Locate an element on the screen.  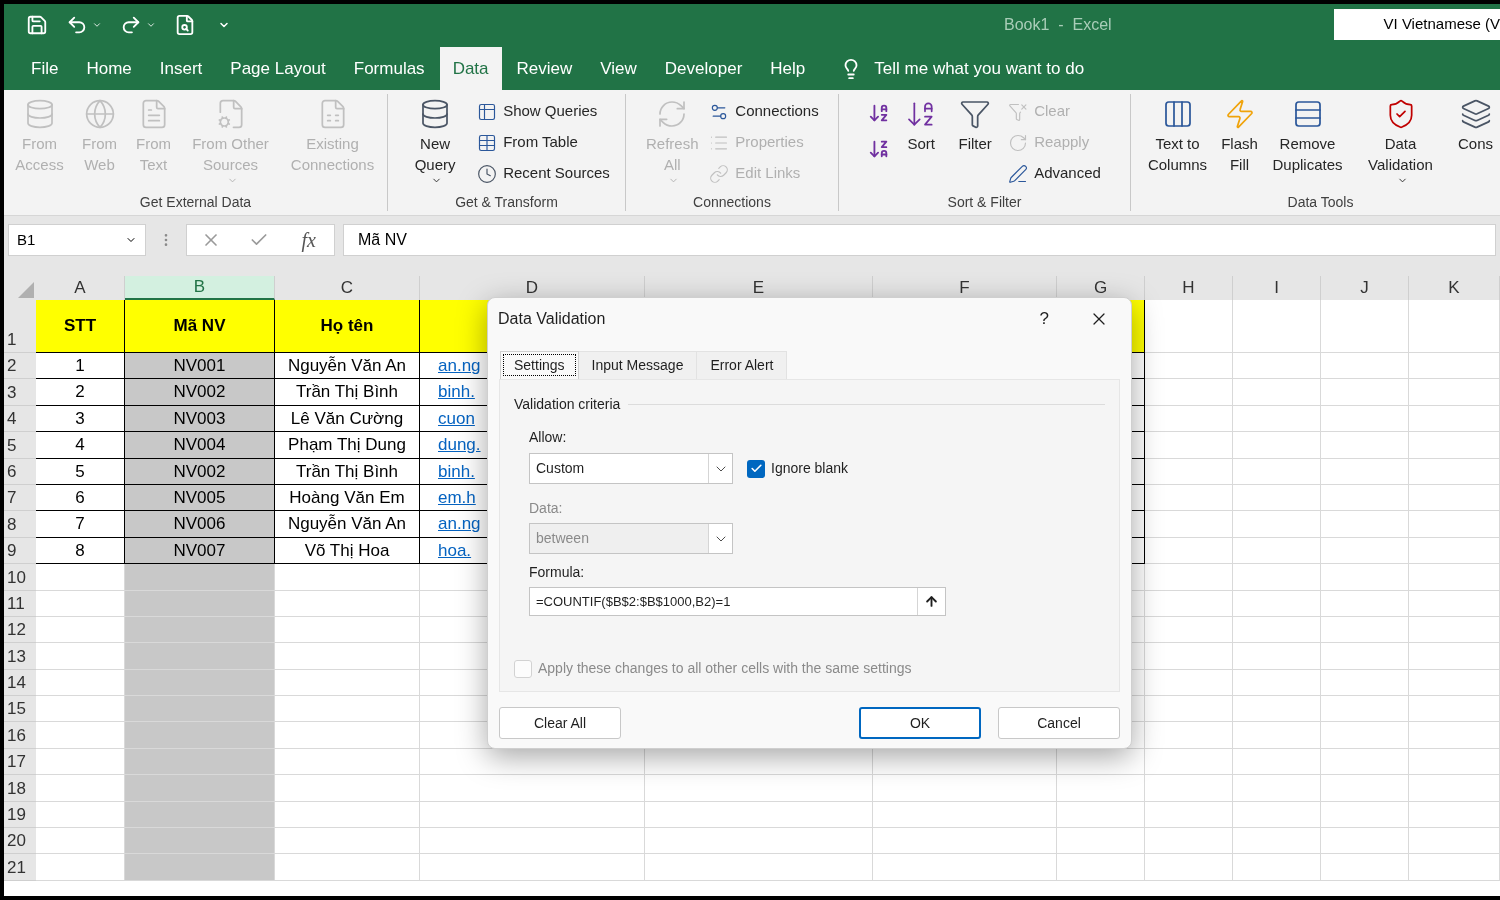
dialog-title: Data Validation is located at coordinates (552, 318).